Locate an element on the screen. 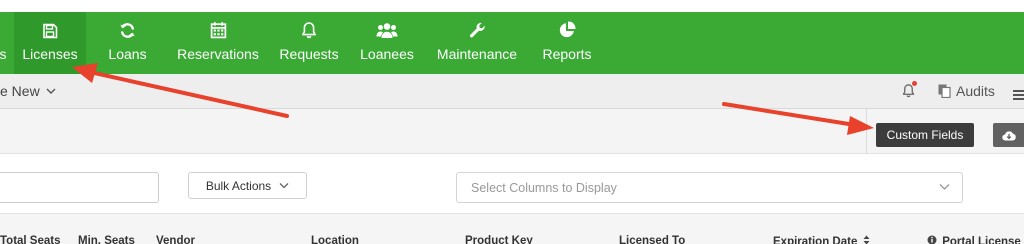 Image resolution: width=1024 pixels, height=244 pixels. nav-label: Reservations is located at coordinates (218, 54).